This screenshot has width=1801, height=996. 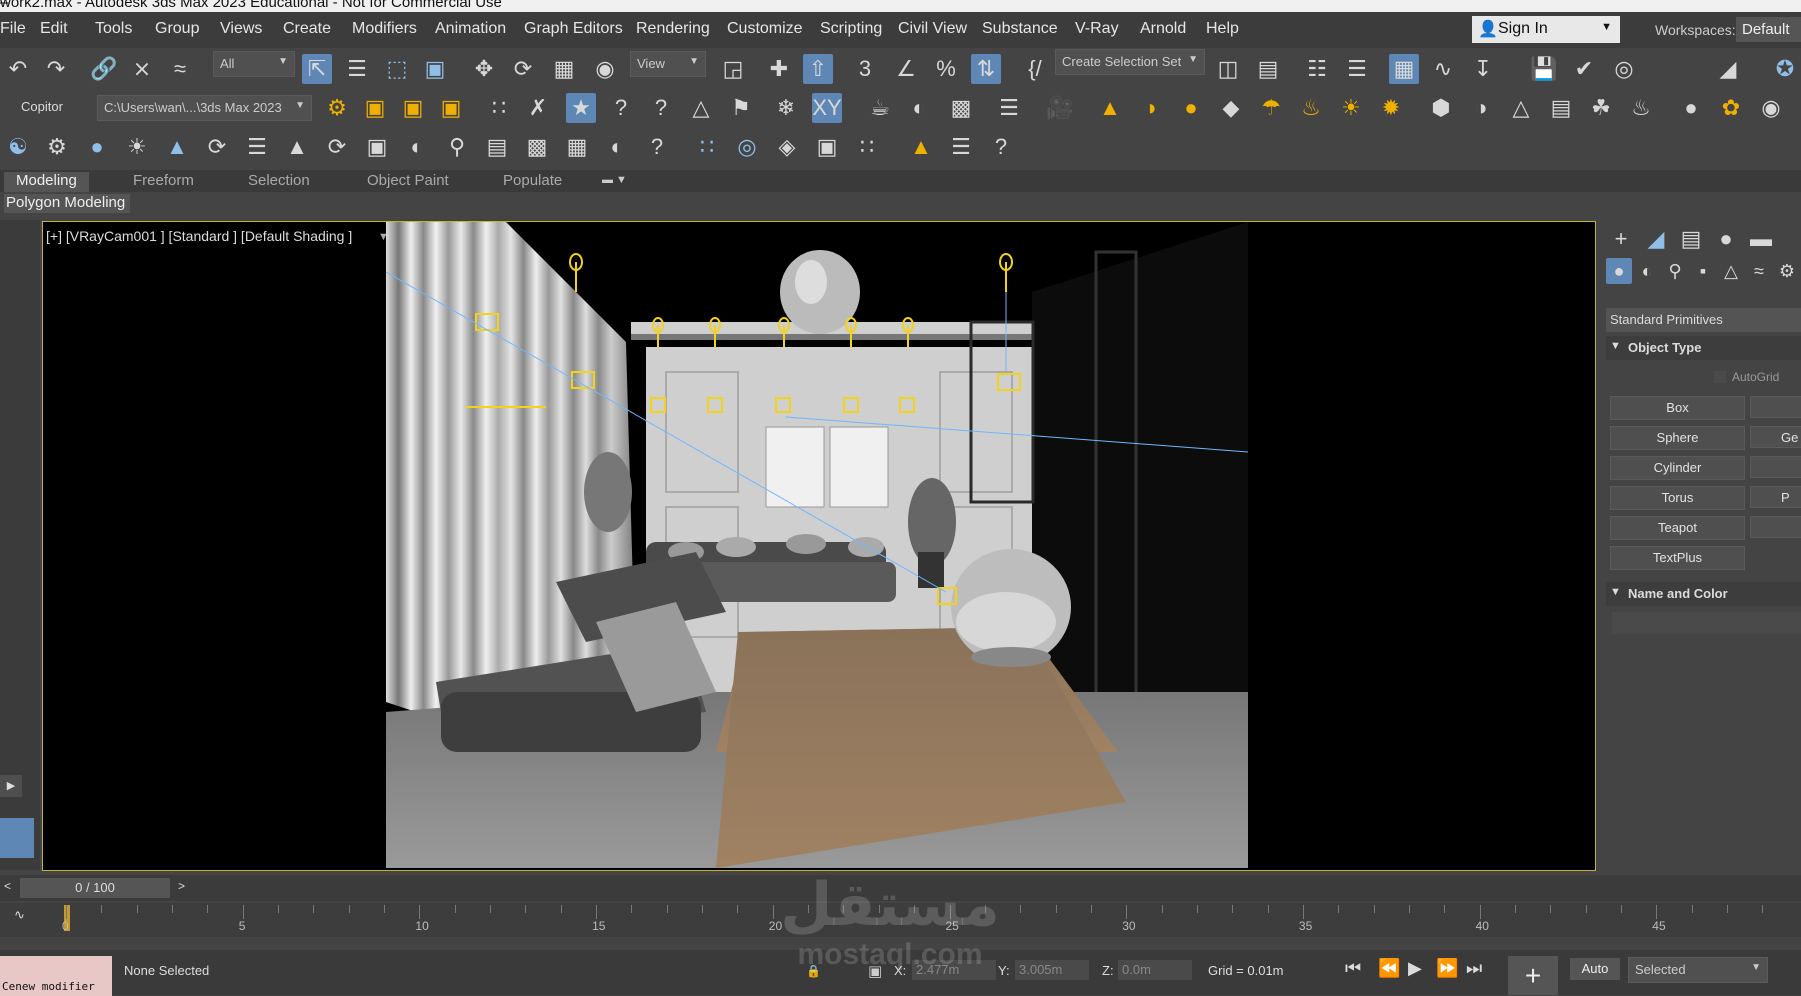 What do you see at coordinates (1677, 438) in the screenshot?
I see `sphere-button: Sphere` at bounding box center [1677, 438].